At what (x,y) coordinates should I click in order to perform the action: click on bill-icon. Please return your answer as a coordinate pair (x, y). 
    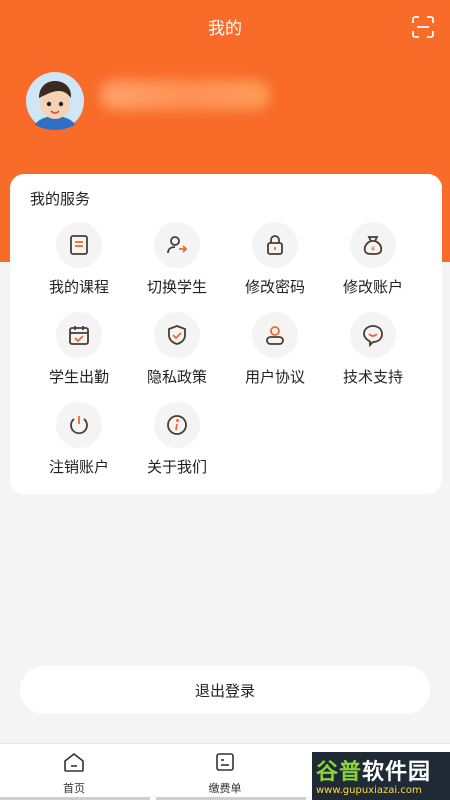
    Looking at the image, I should click on (225, 764).